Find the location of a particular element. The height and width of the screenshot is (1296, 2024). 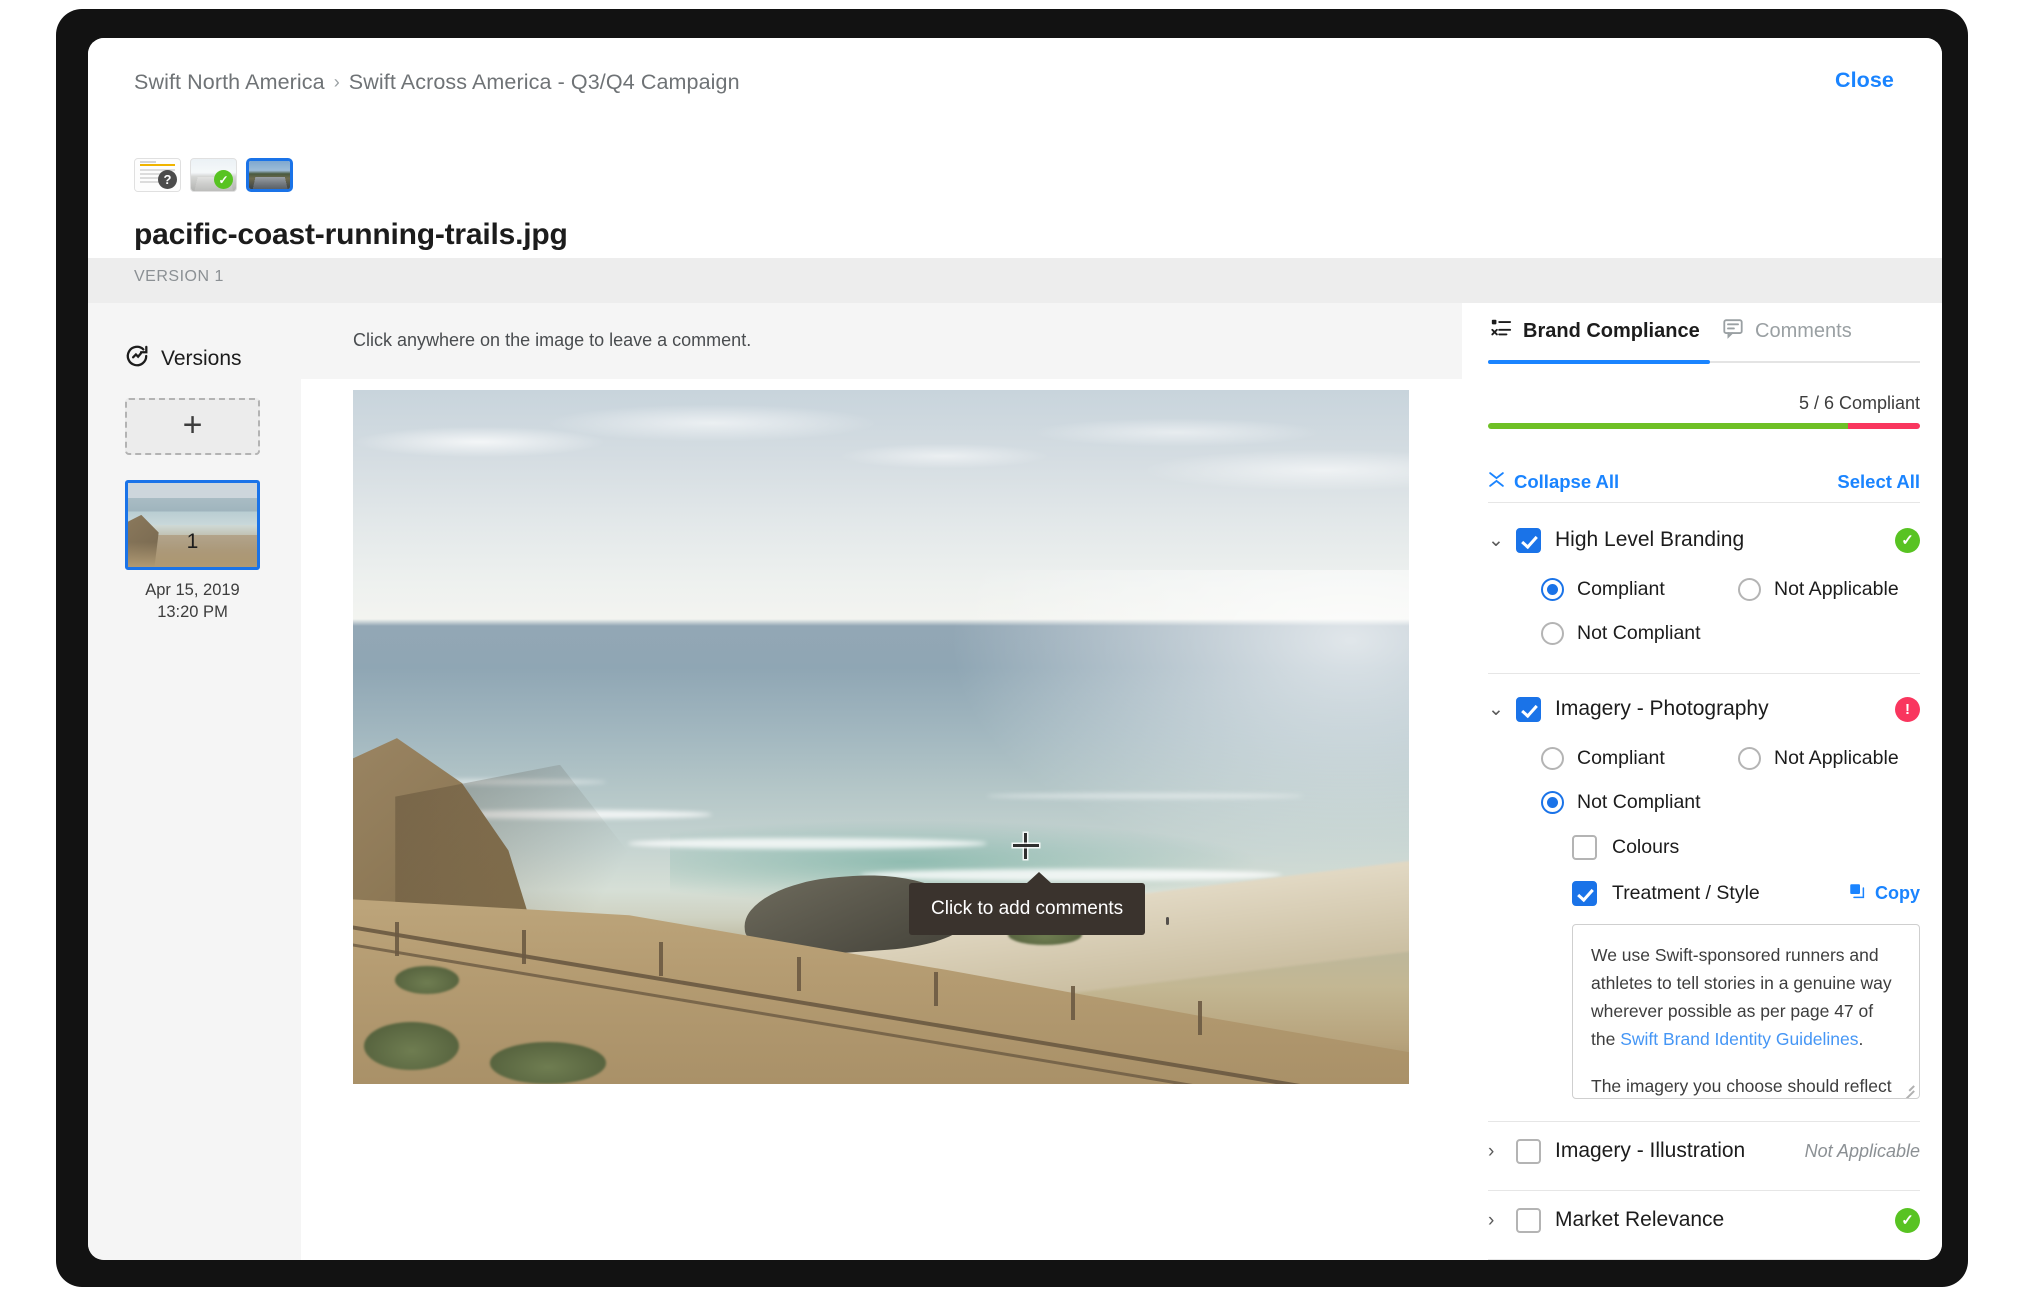

tab-brand-compliance-label: Brand Compliance is located at coordinates (1611, 330).